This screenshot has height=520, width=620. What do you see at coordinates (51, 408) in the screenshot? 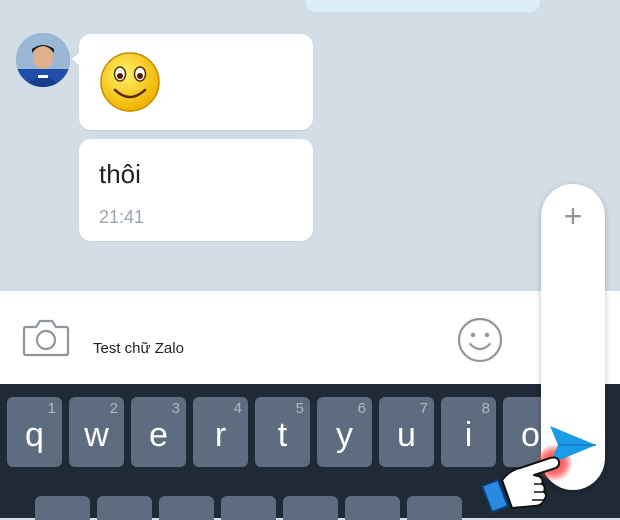
I see `key-hint: 1` at bounding box center [51, 408].